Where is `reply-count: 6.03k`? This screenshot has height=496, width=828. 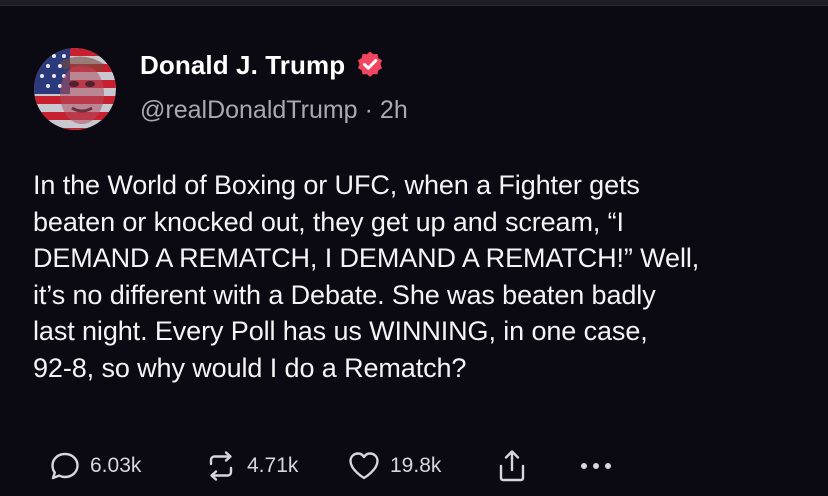 reply-count: 6.03k is located at coordinates (116, 465).